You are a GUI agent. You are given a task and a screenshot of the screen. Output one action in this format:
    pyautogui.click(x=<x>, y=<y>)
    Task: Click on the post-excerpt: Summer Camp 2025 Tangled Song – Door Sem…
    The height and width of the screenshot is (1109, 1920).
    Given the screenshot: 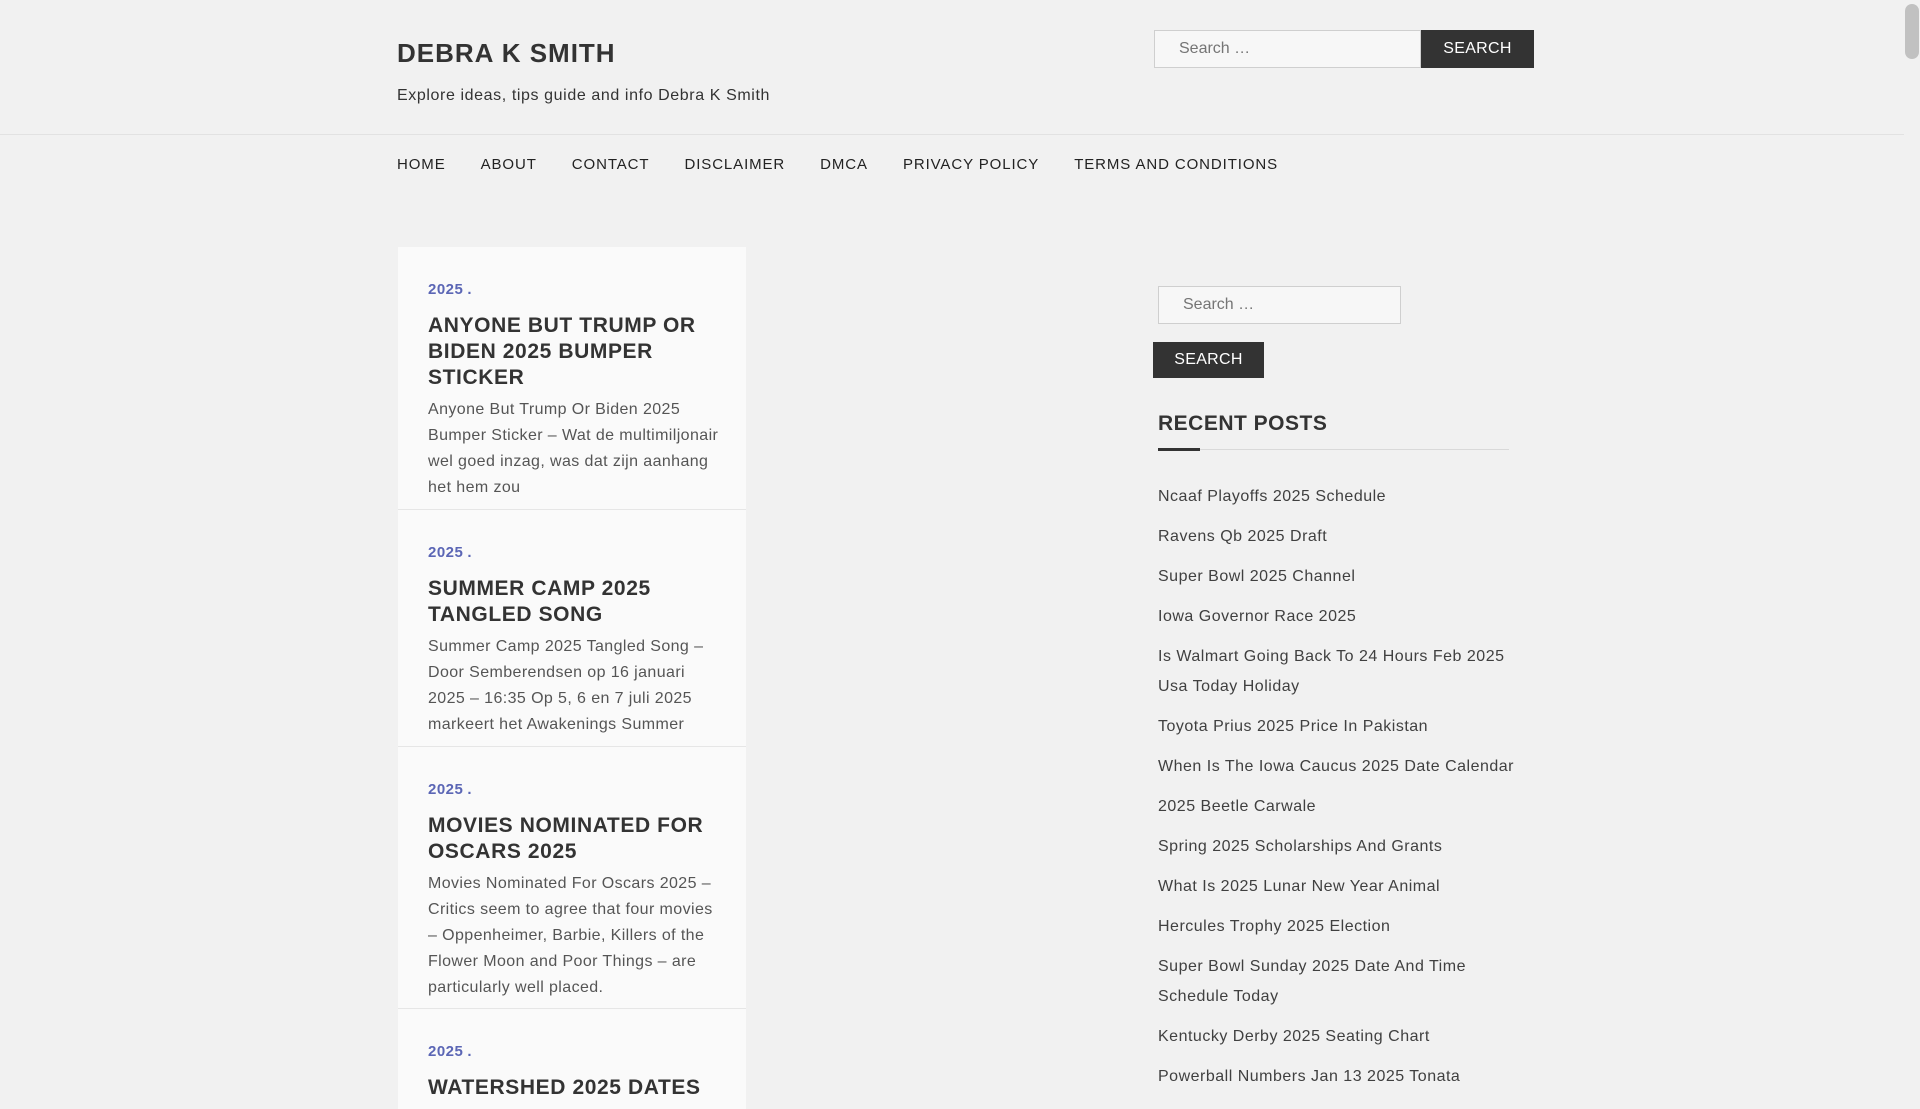 What is the action you would take?
    pyautogui.click(x=566, y=685)
    